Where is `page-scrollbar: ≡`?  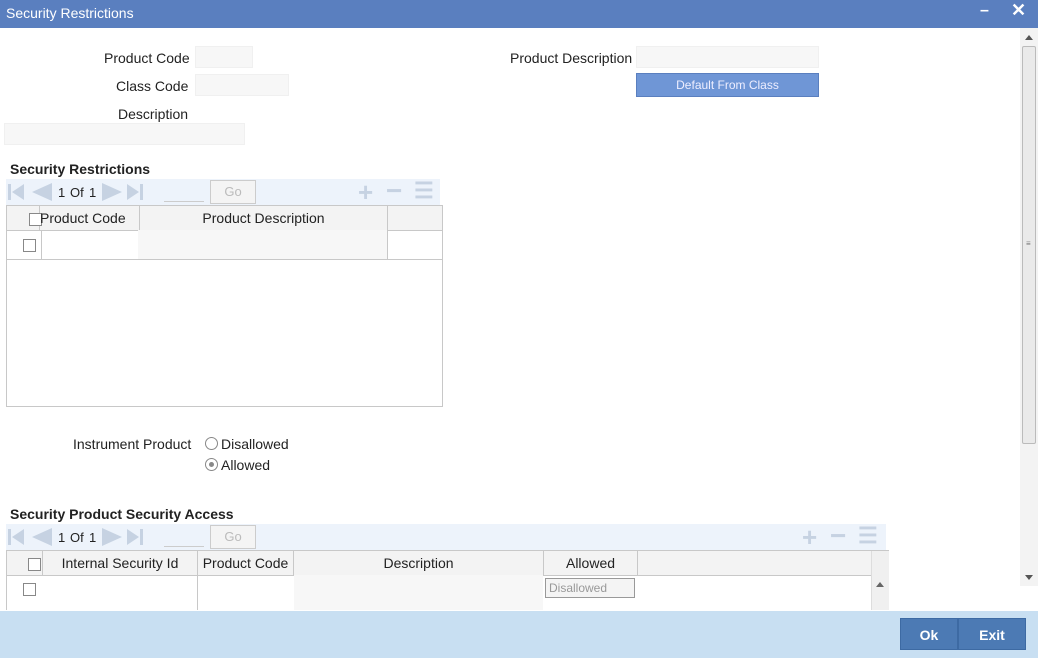 page-scrollbar: ≡ is located at coordinates (1029, 307).